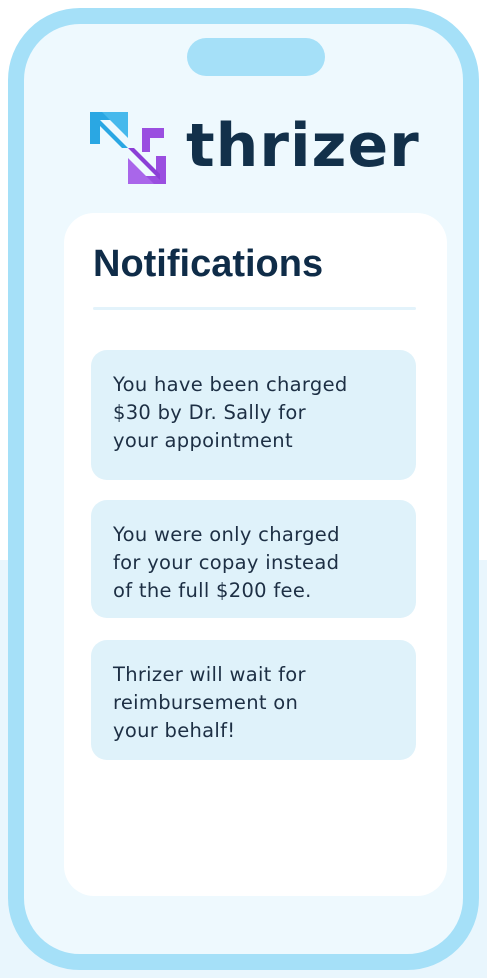  Describe the element at coordinates (208, 264) in the screenshot. I see `page-title: Notifications` at that location.